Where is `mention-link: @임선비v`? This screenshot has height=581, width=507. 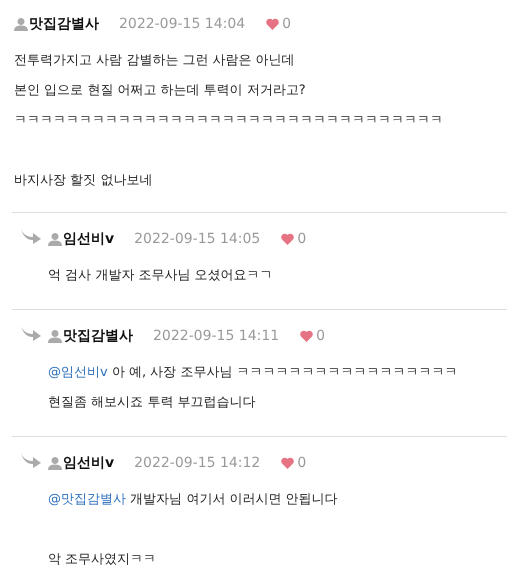 mention-link: @임선비v is located at coordinates (78, 372).